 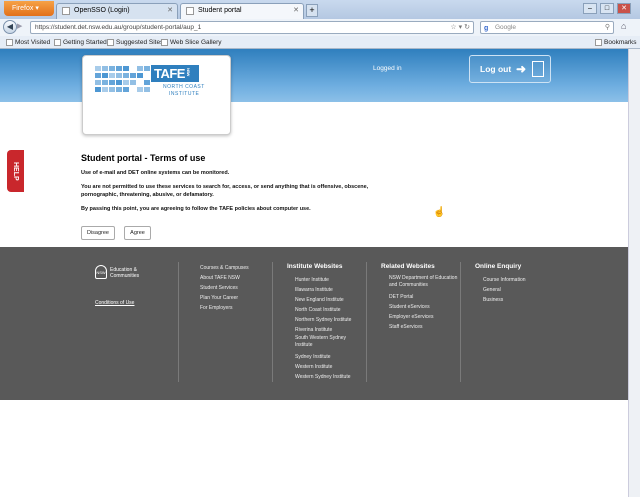 What do you see at coordinates (315, 266) in the screenshot?
I see `footer-heading: Institute Websites` at bounding box center [315, 266].